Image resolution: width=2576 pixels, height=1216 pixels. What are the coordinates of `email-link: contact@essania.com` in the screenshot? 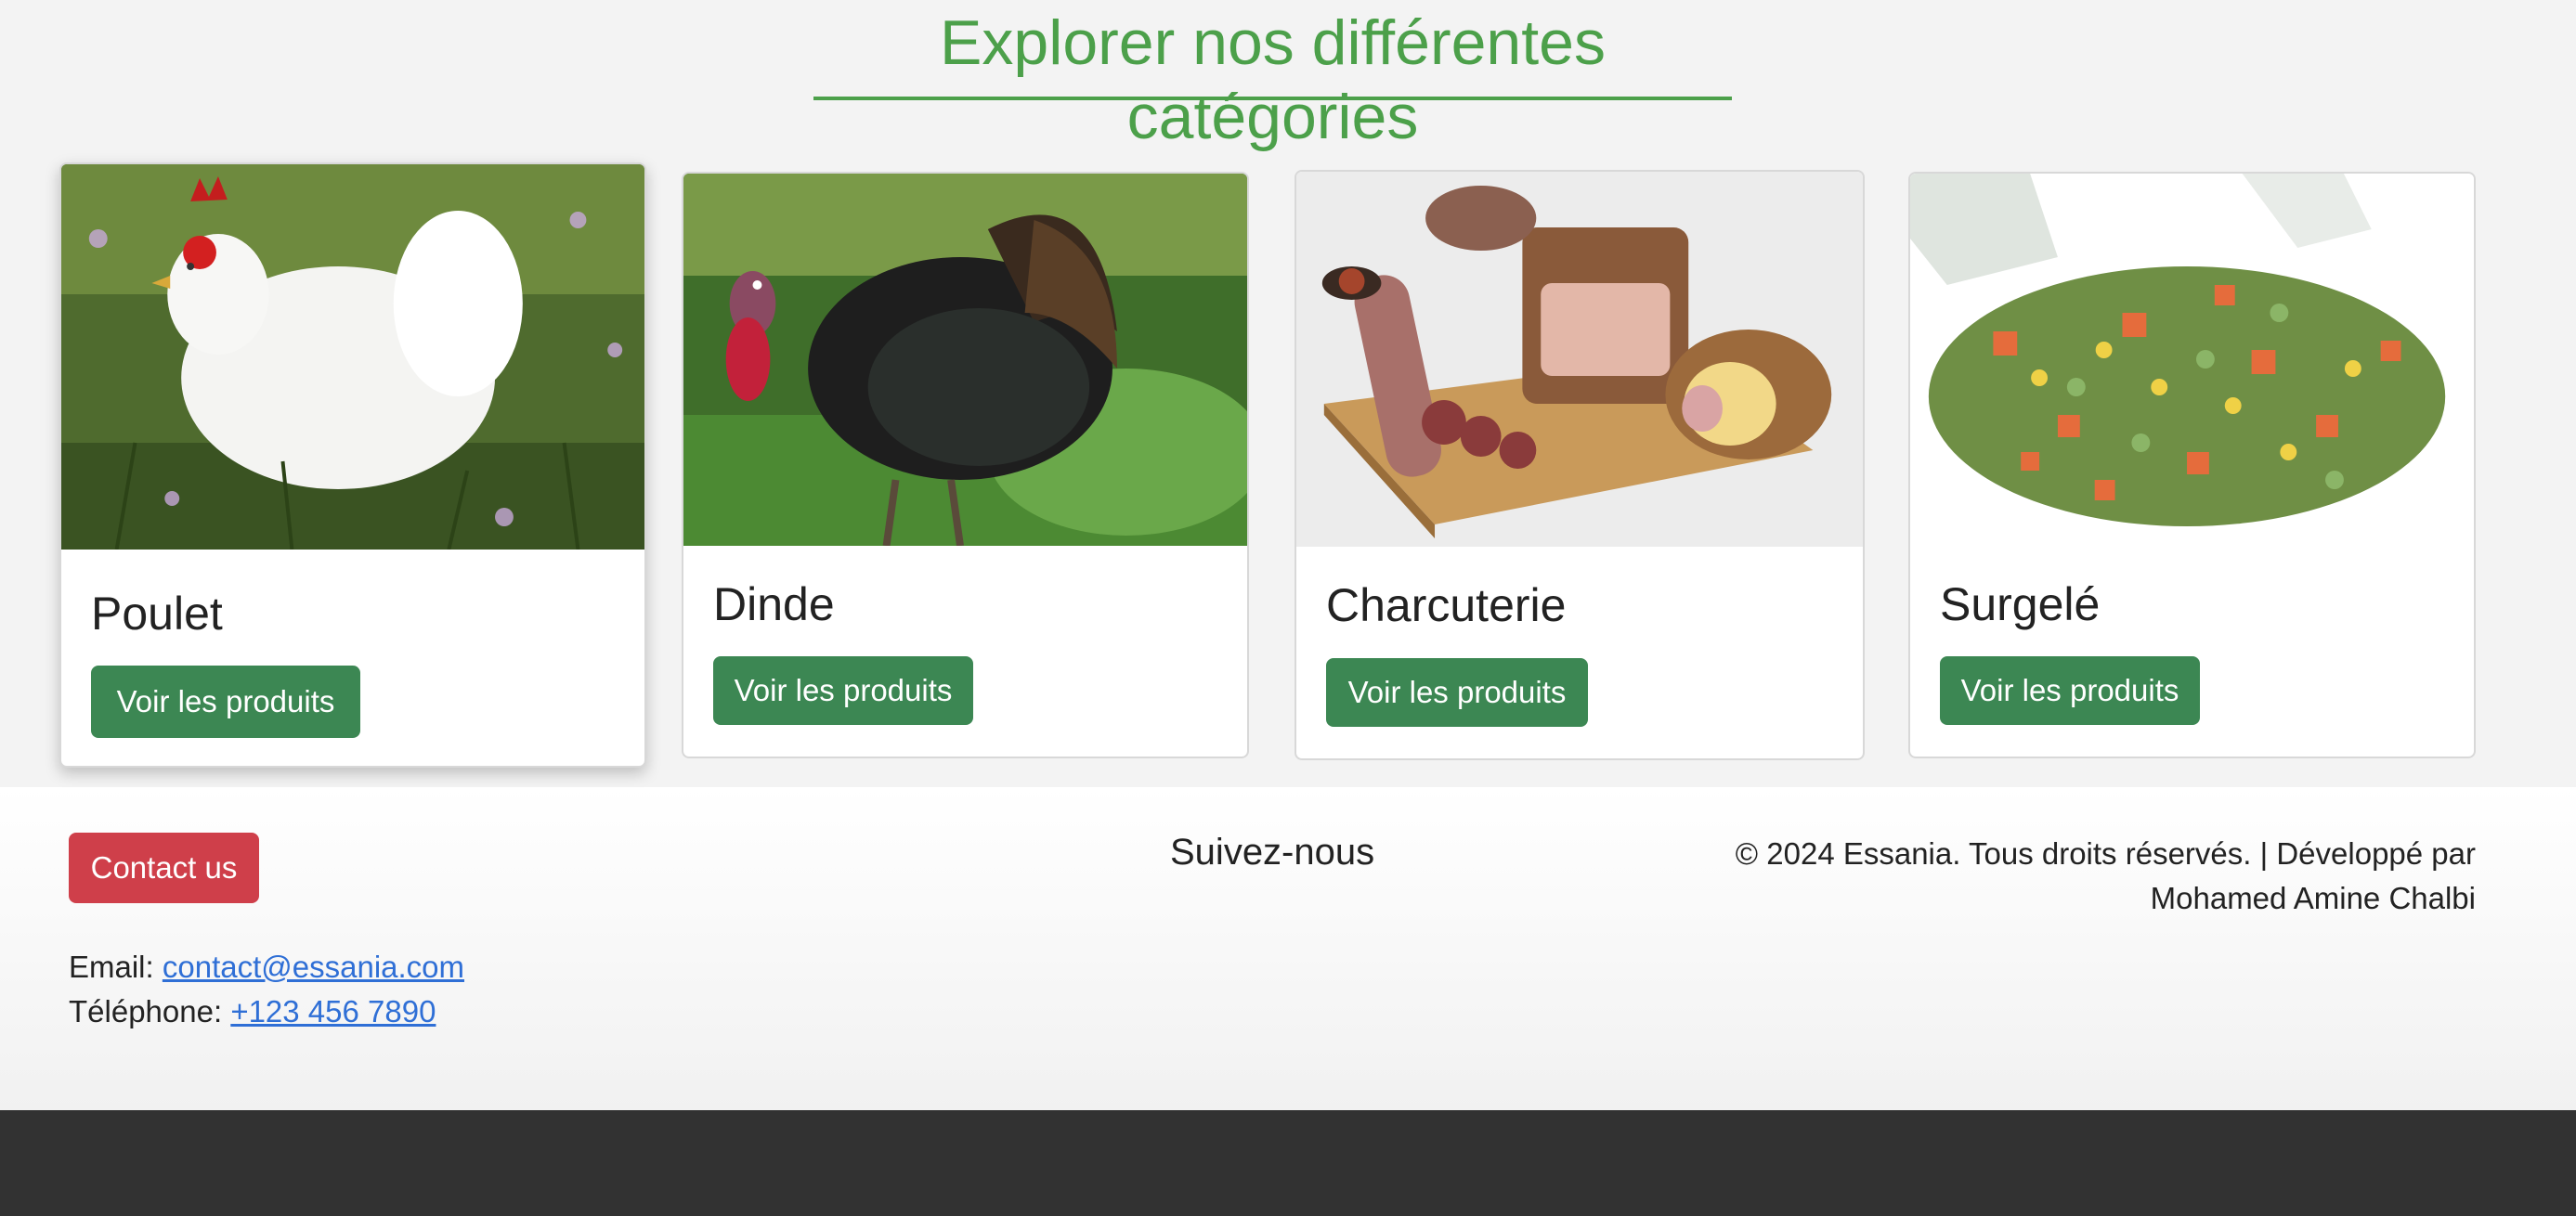 It's located at (314, 967).